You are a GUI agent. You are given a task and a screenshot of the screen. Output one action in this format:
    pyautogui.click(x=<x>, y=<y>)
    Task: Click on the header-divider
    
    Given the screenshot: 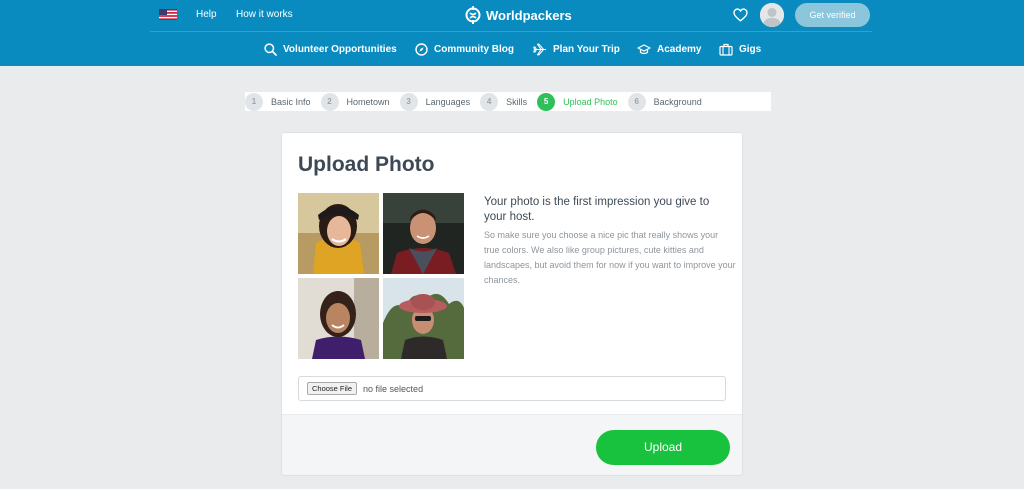 What is the action you would take?
    pyautogui.click(x=511, y=31)
    